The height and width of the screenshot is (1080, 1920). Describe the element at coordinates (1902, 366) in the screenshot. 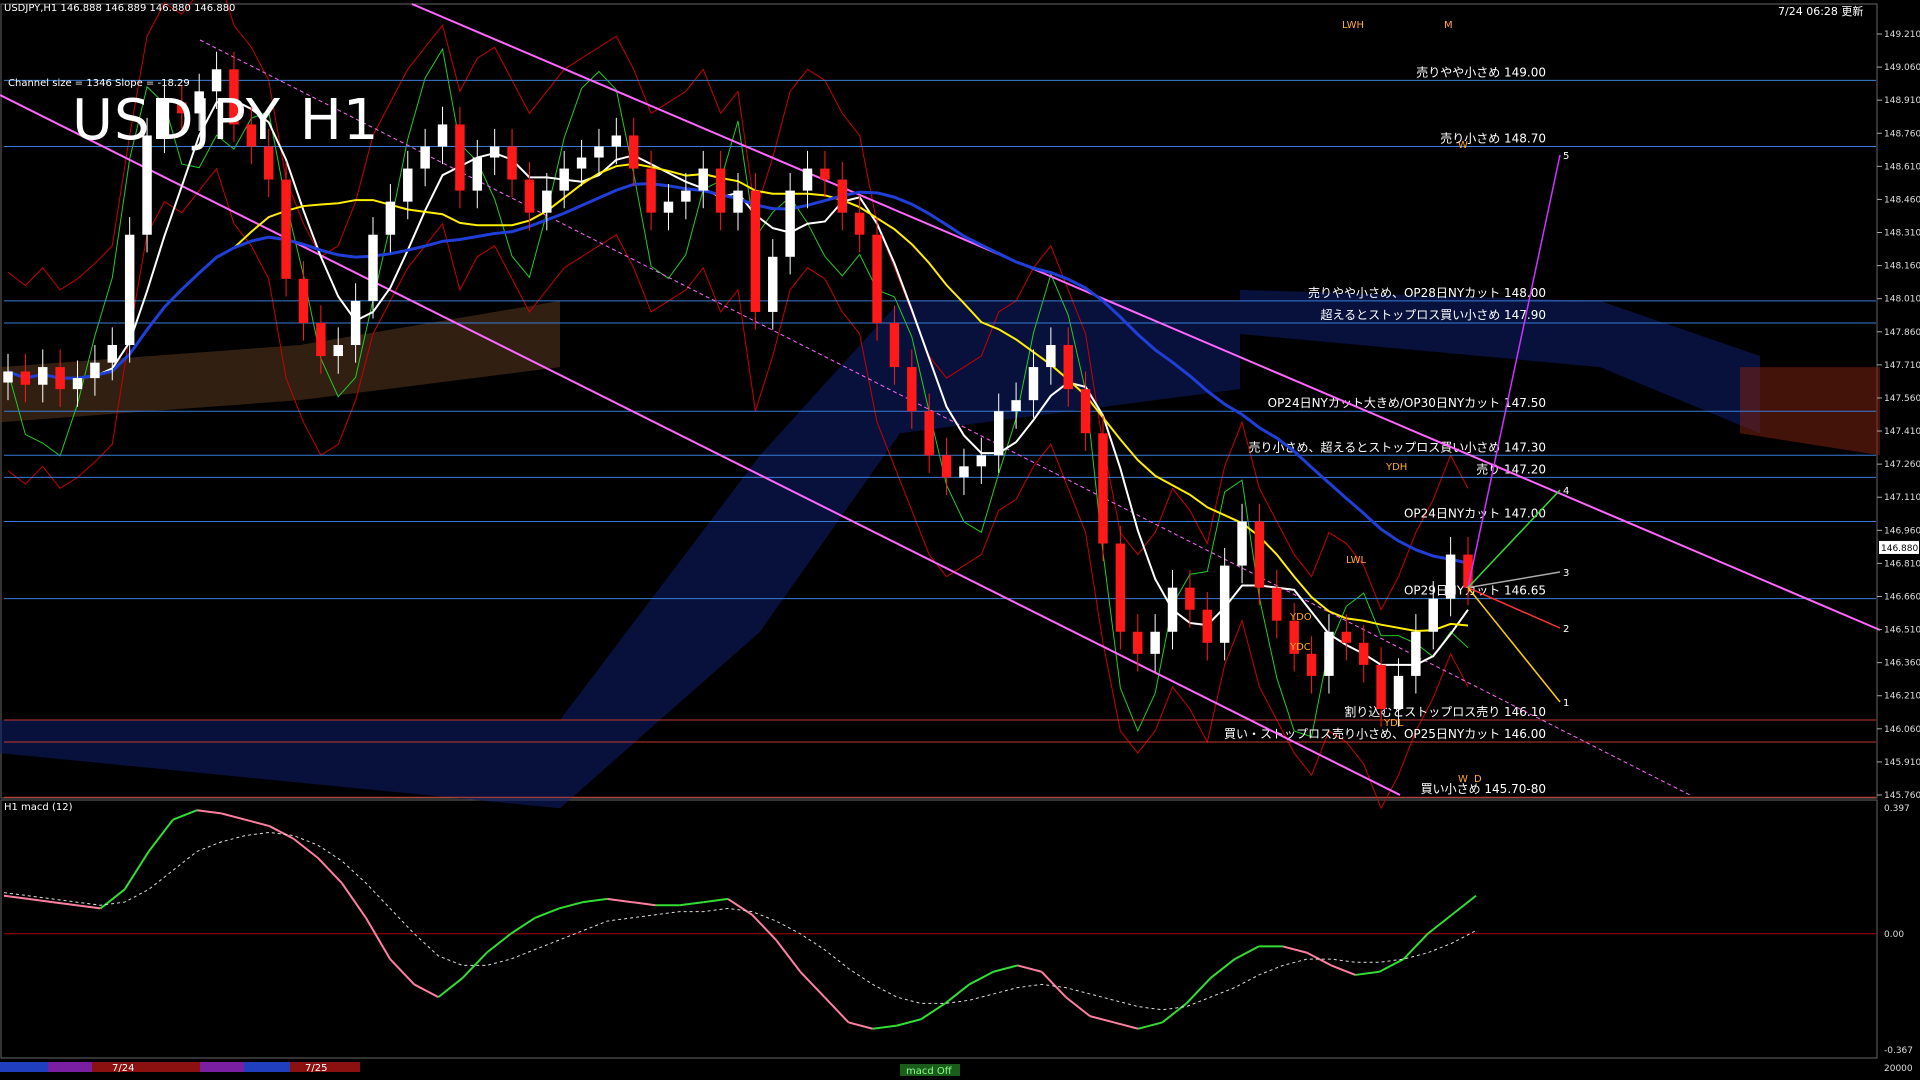

I see `price-tick-label: 147.710` at that location.